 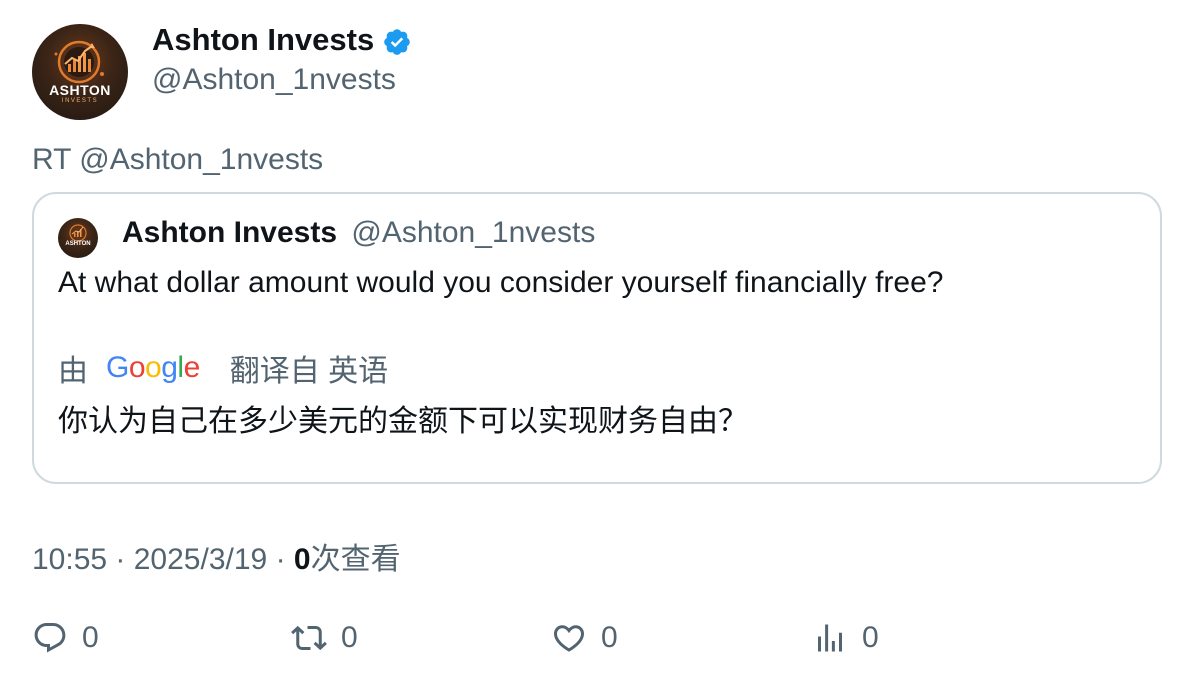 What do you see at coordinates (274, 80) in the screenshot?
I see `author-handle: @Ashton_1nvests` at bounding box center [274, 80].